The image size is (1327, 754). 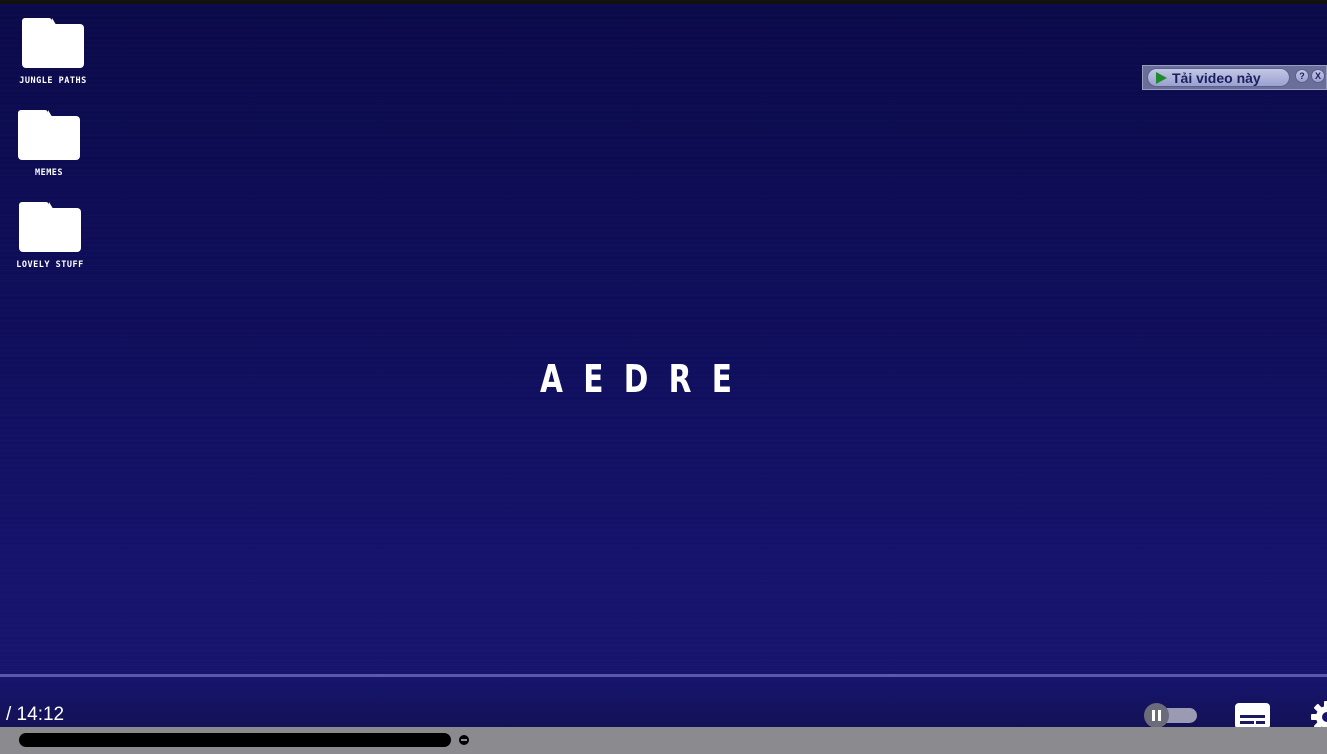 I want to click on help-button: ?, so click(x=1302, y=76).